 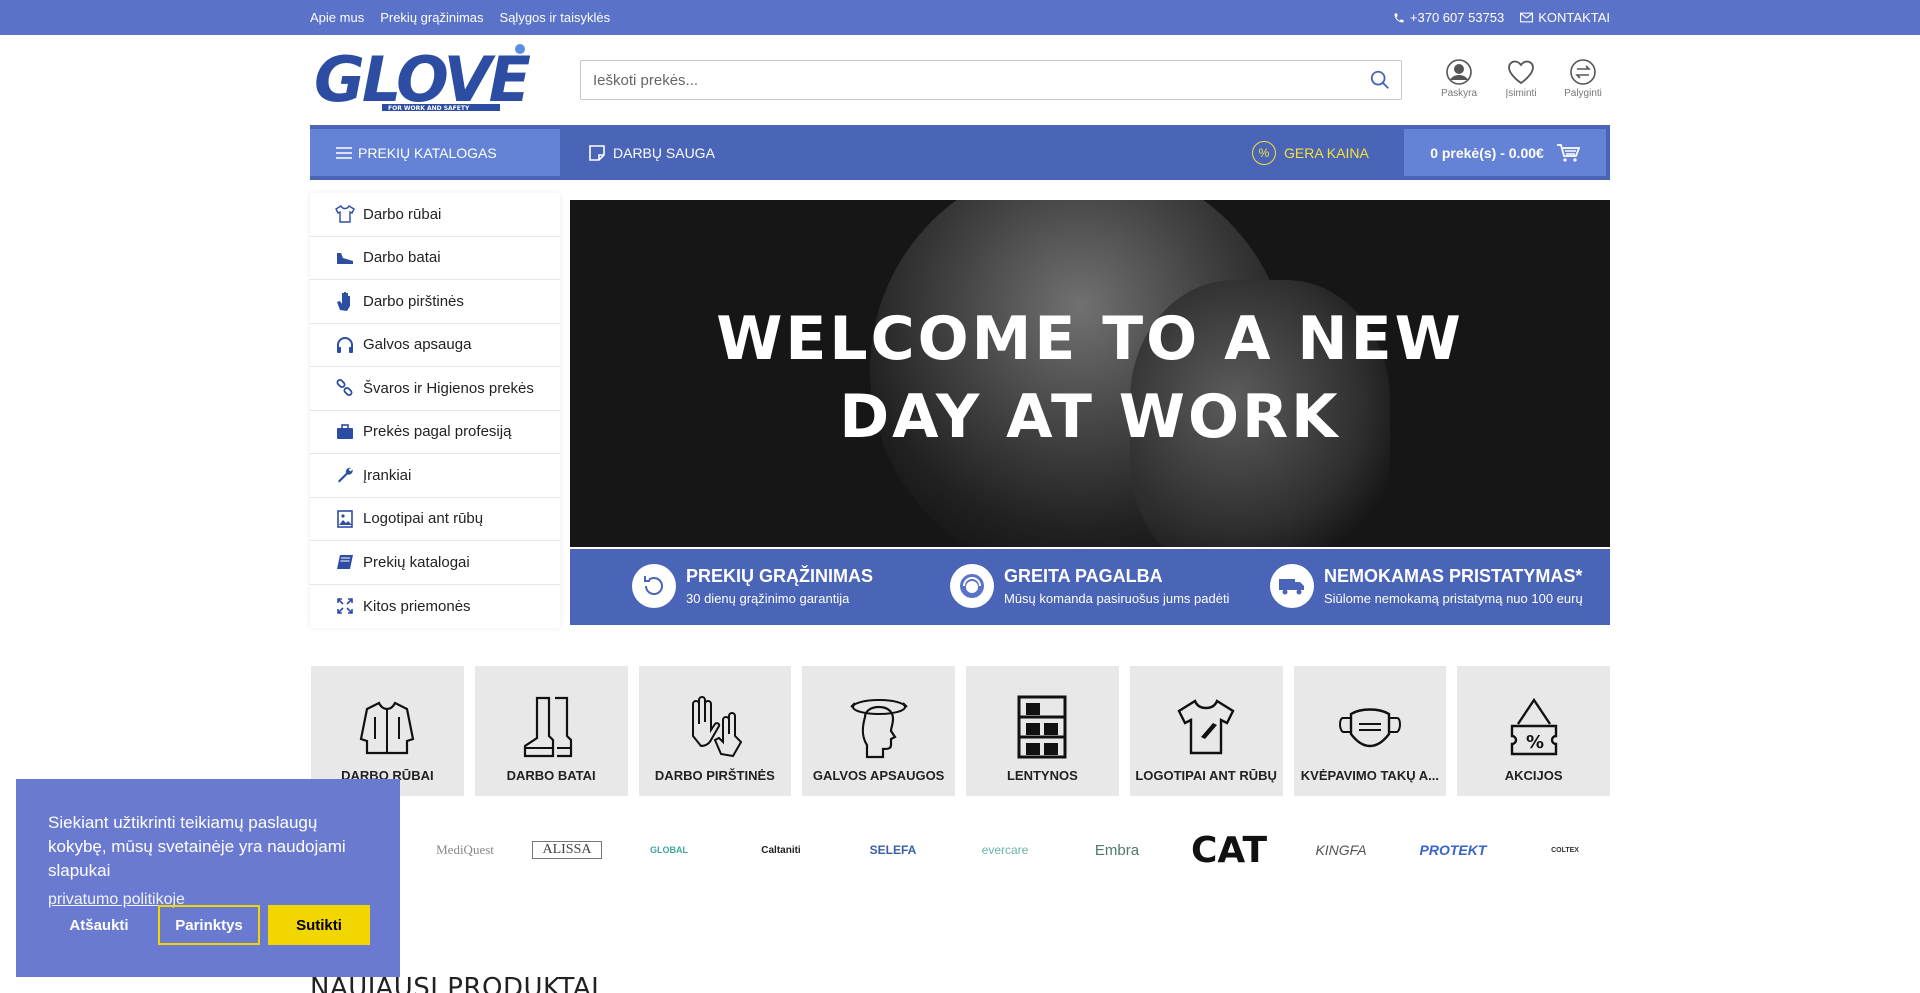 I want to click on phone-link: +370 607 53753, so click(x=1448, y=17).